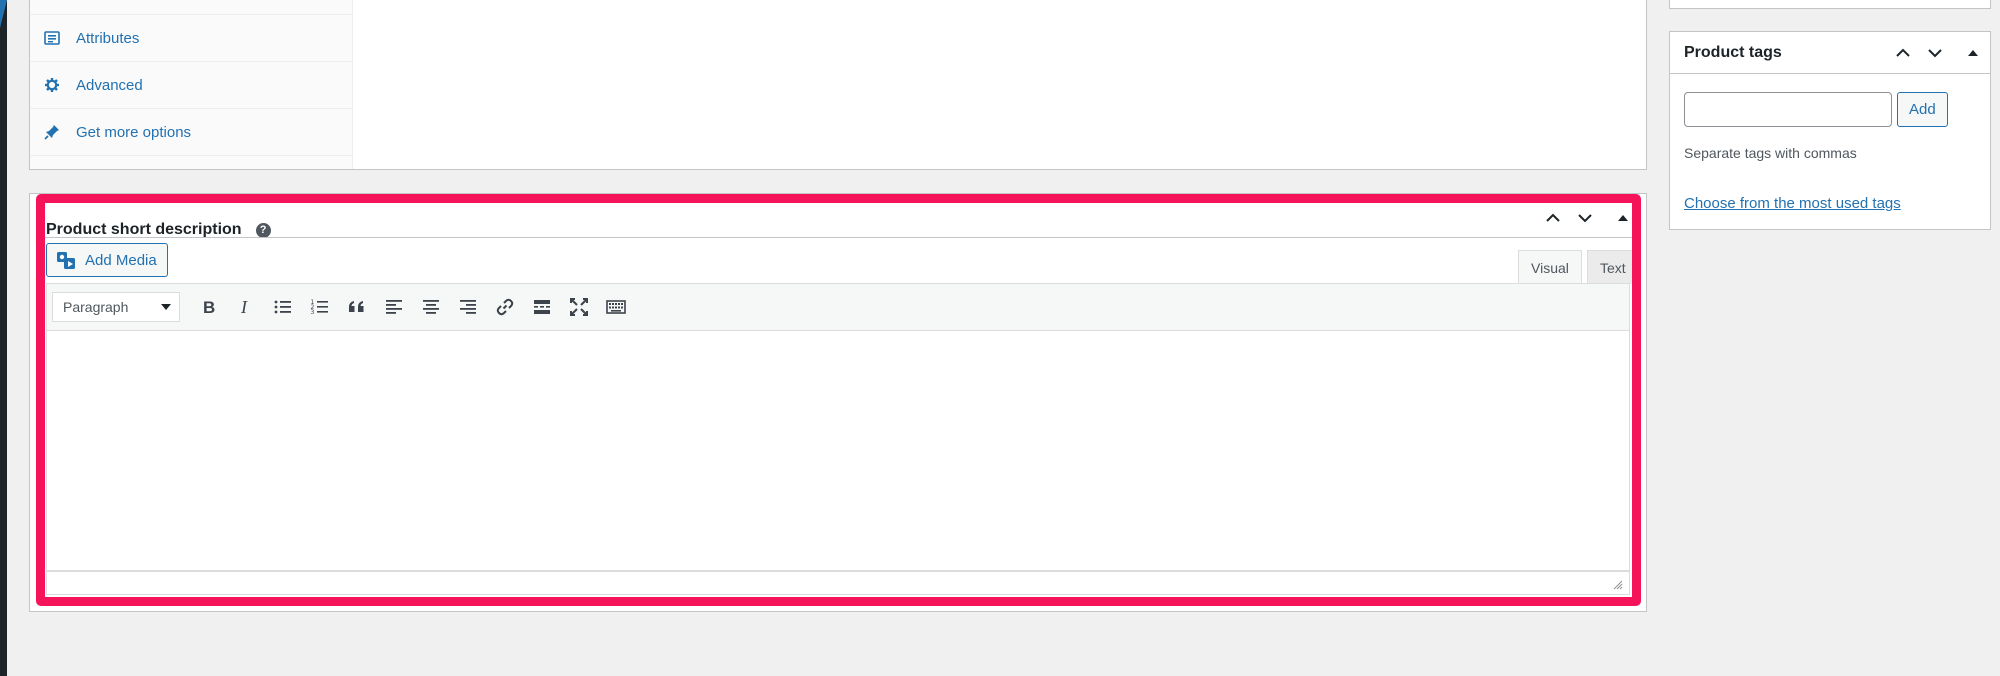 Image resolution: width=2000 pixels, height=676 pixels. I want to click on insert-link-button, so click(504, 307).